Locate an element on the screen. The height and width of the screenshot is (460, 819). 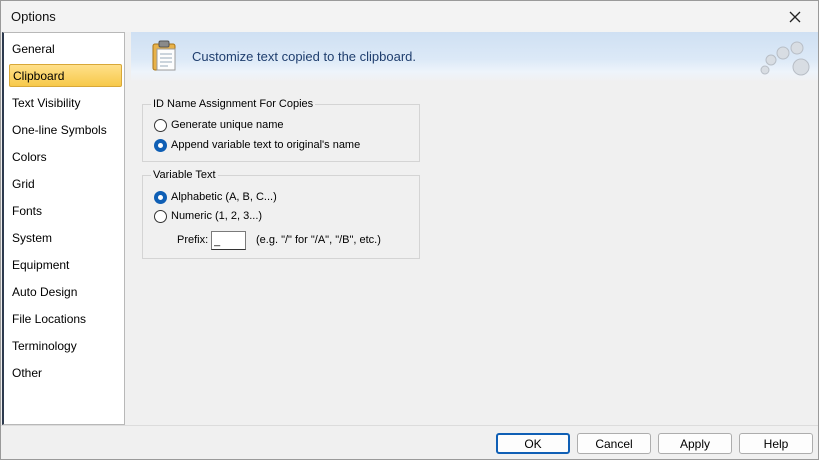
sidebar-item-fonts: Fonts is located at coordinates (65, 211).